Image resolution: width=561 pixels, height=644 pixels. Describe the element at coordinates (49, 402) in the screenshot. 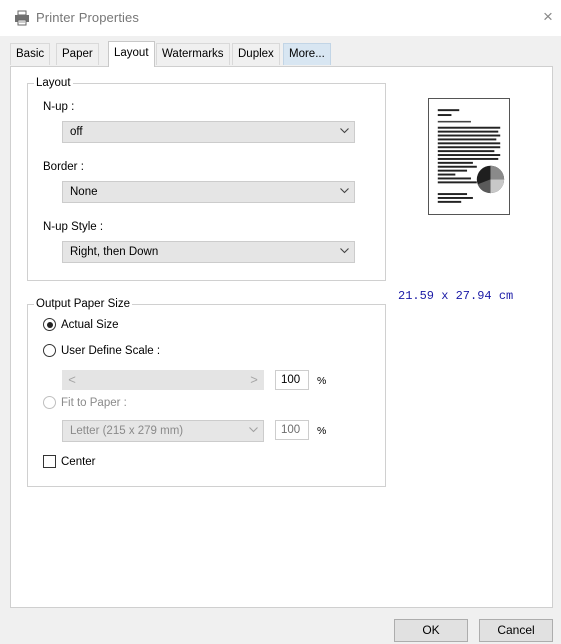

I see `fit-to-paper-radio` at that location.